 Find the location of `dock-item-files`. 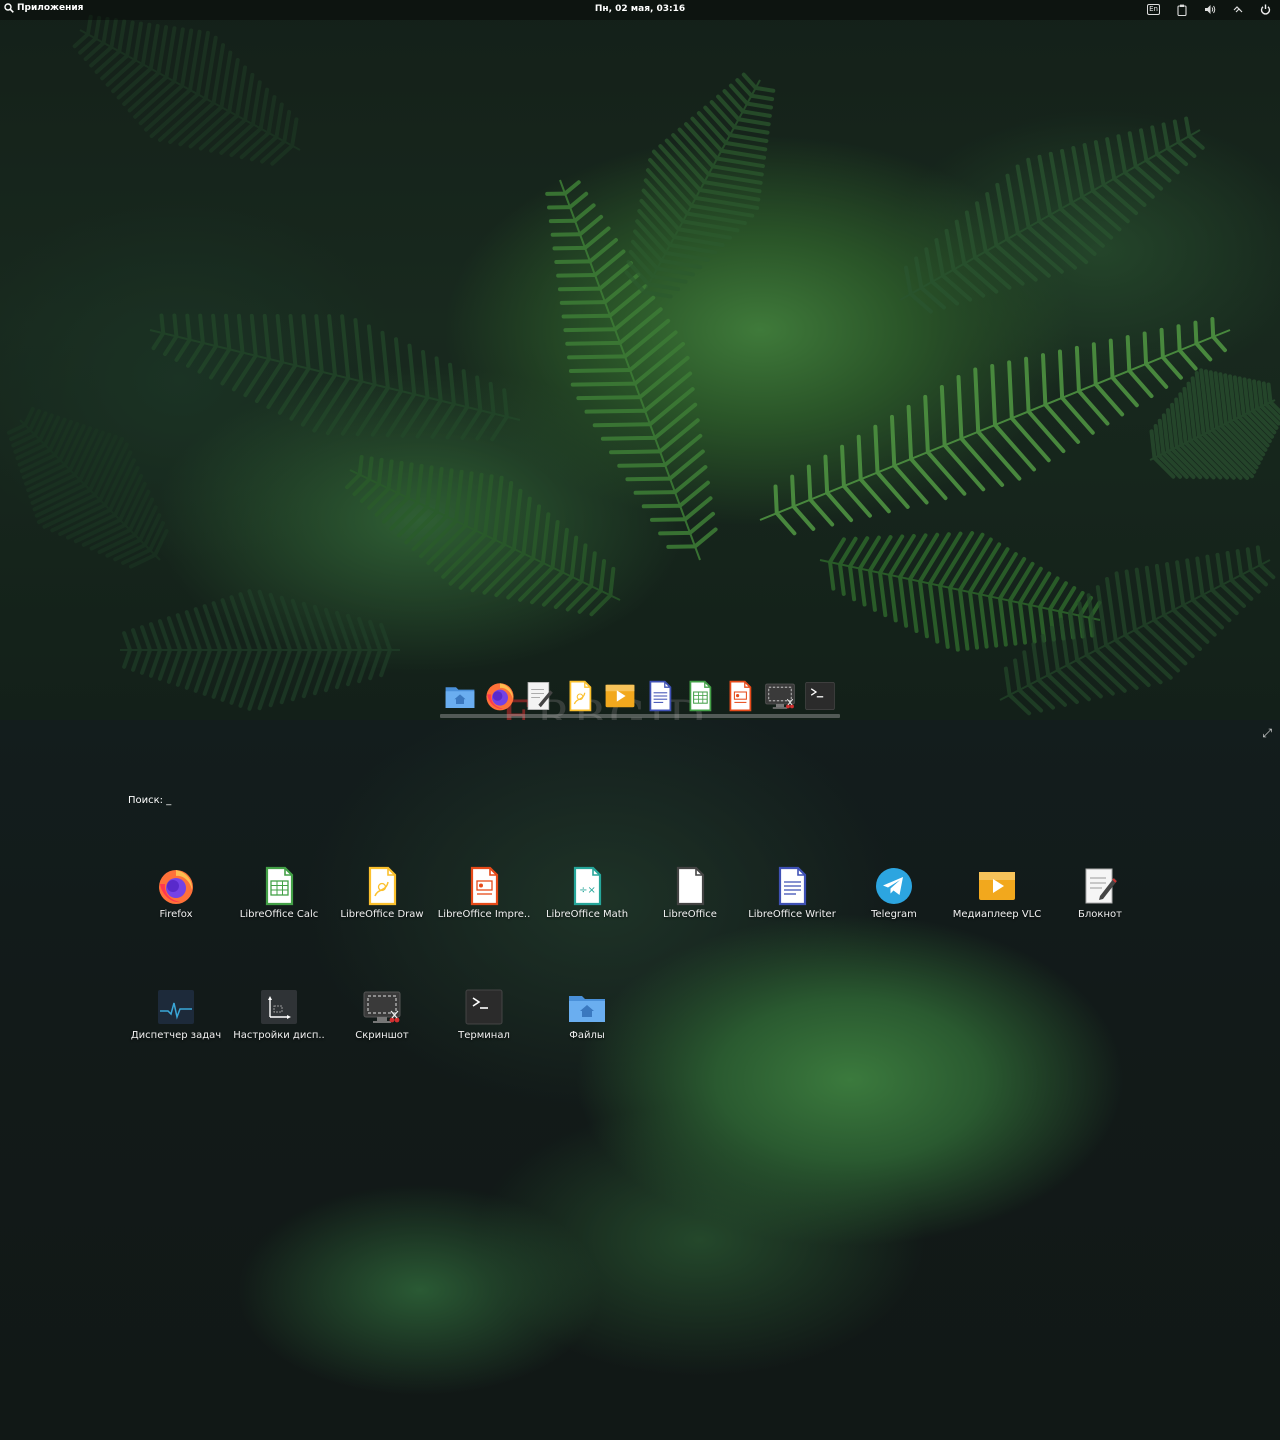

dock-item-files is located at coordinates (460, 696).